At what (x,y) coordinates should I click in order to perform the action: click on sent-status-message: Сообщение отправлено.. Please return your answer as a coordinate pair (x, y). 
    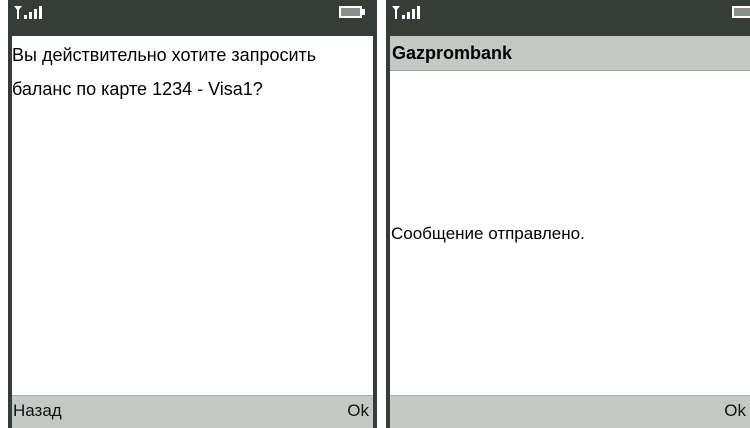
    Looking at the image, I should click on (488, 233).